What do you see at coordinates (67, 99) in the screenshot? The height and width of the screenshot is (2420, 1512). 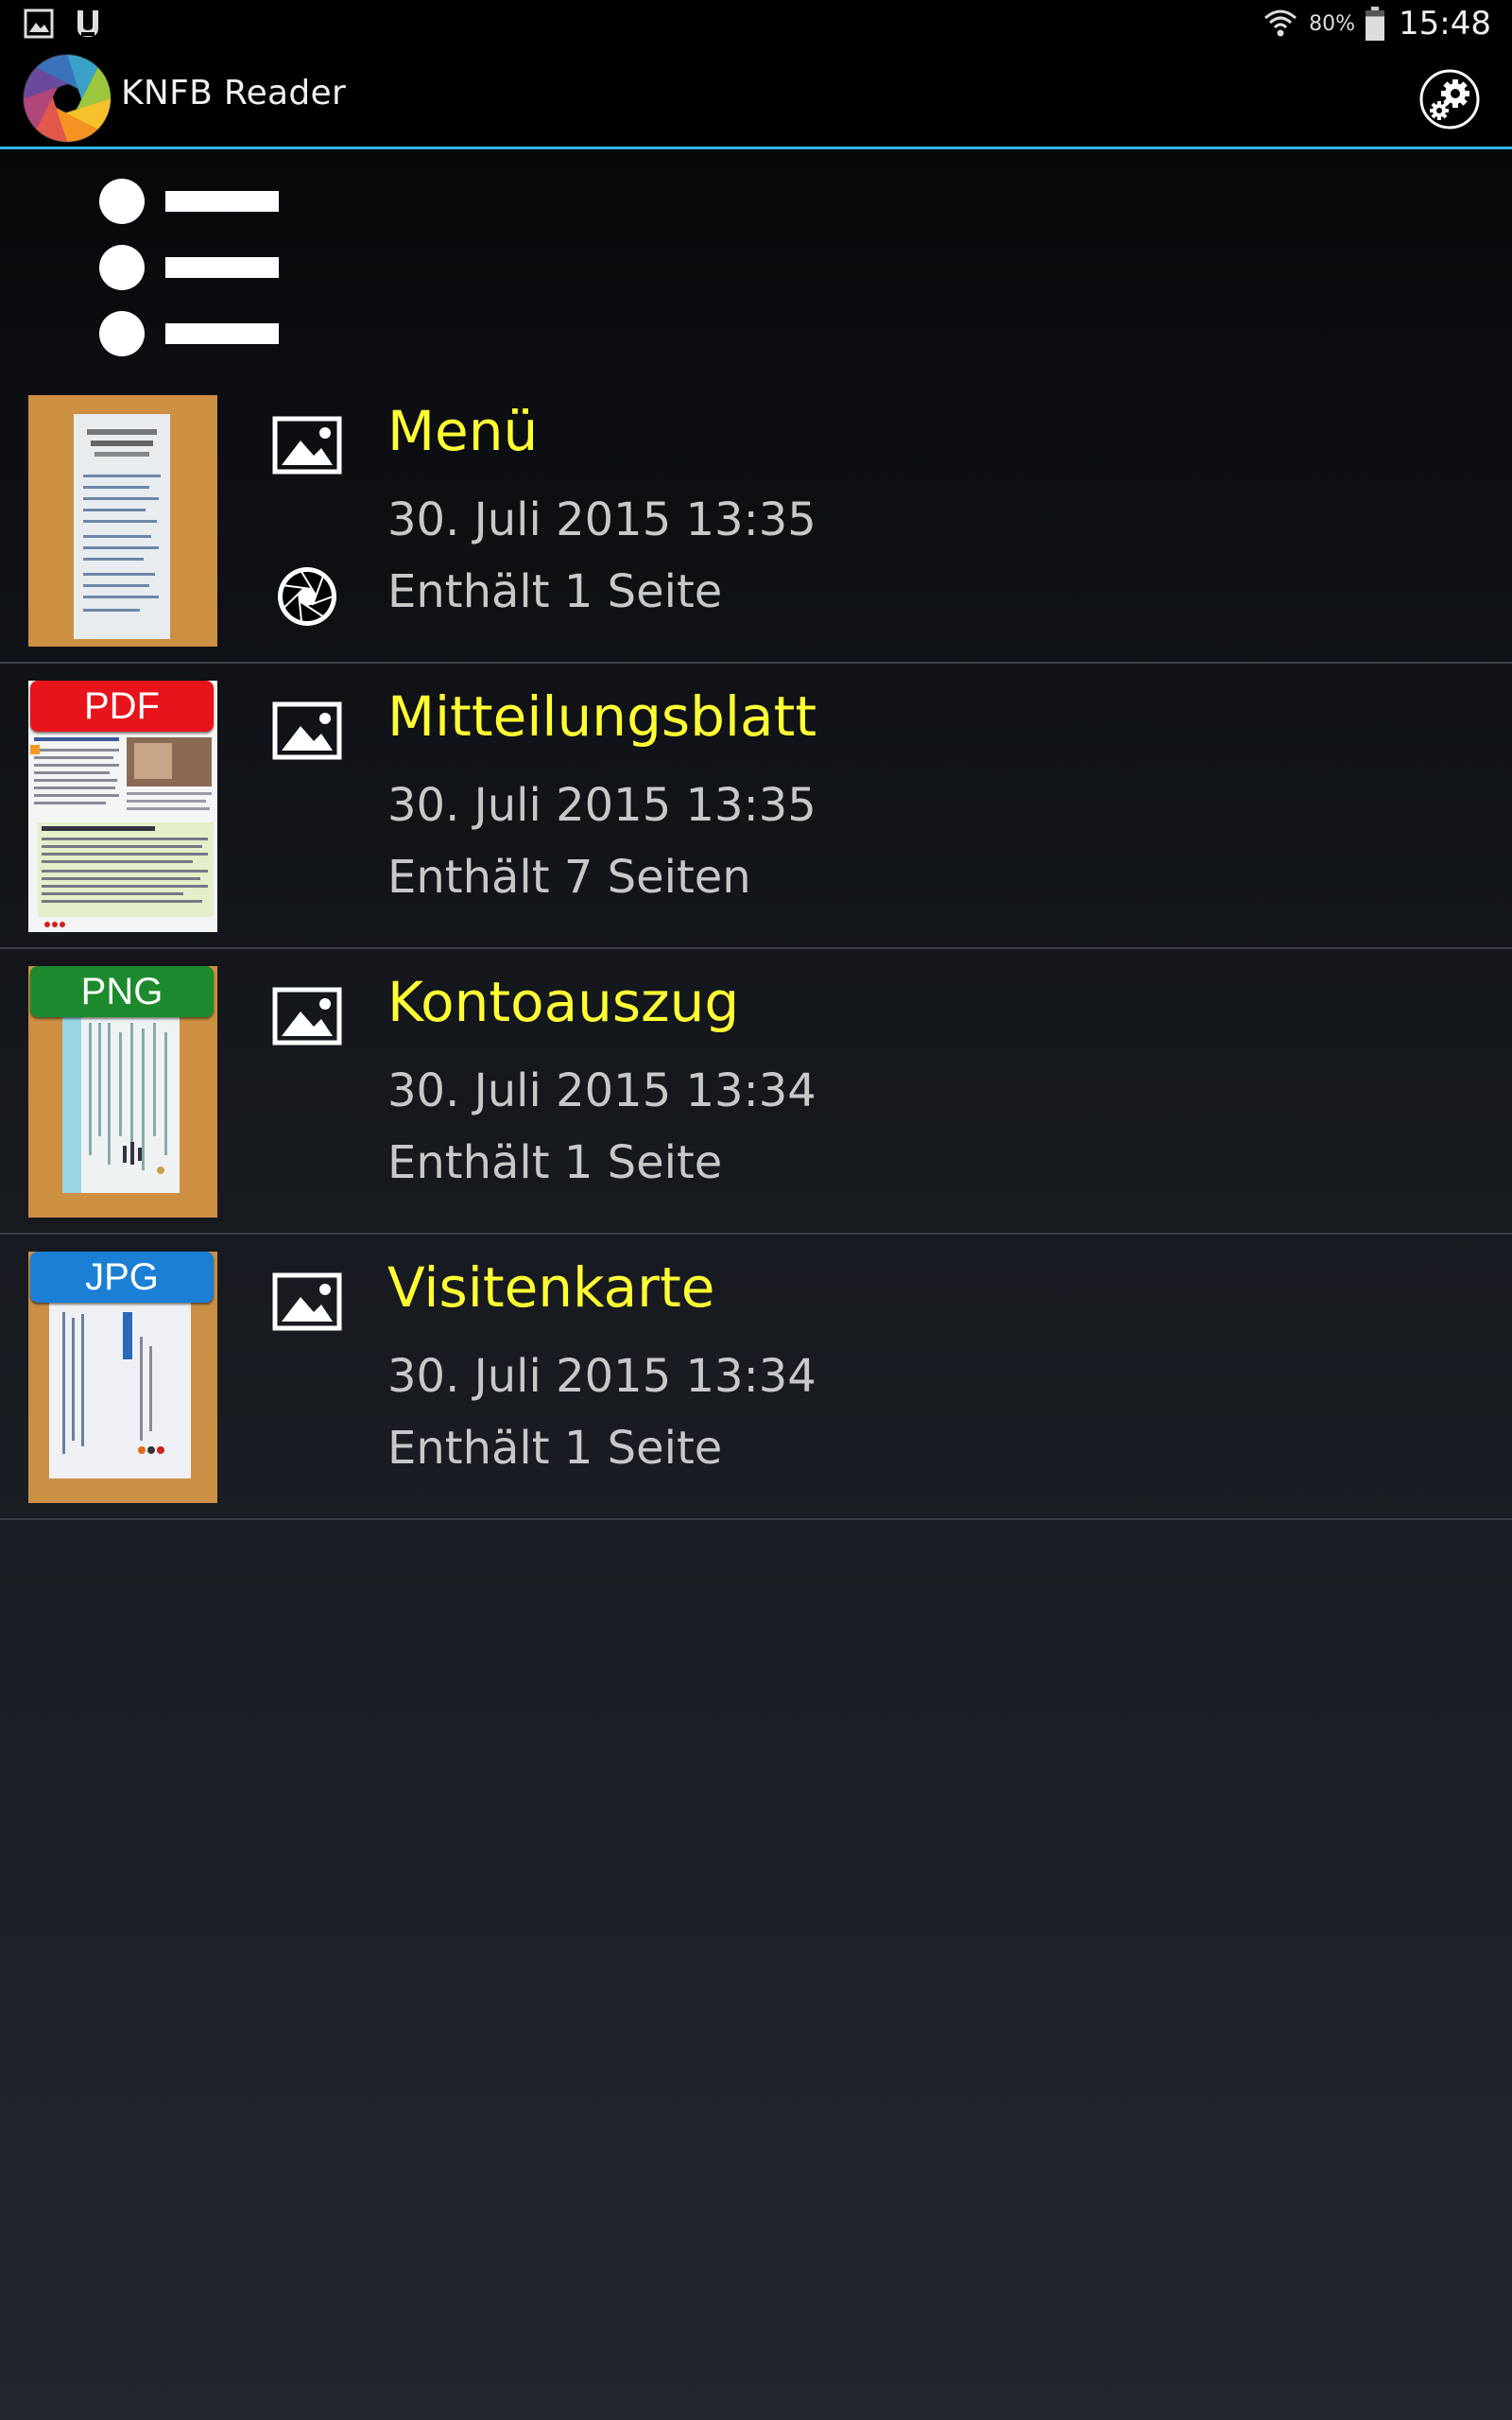 I see `aperture-logo-icon` at bounding box center [67, 99].